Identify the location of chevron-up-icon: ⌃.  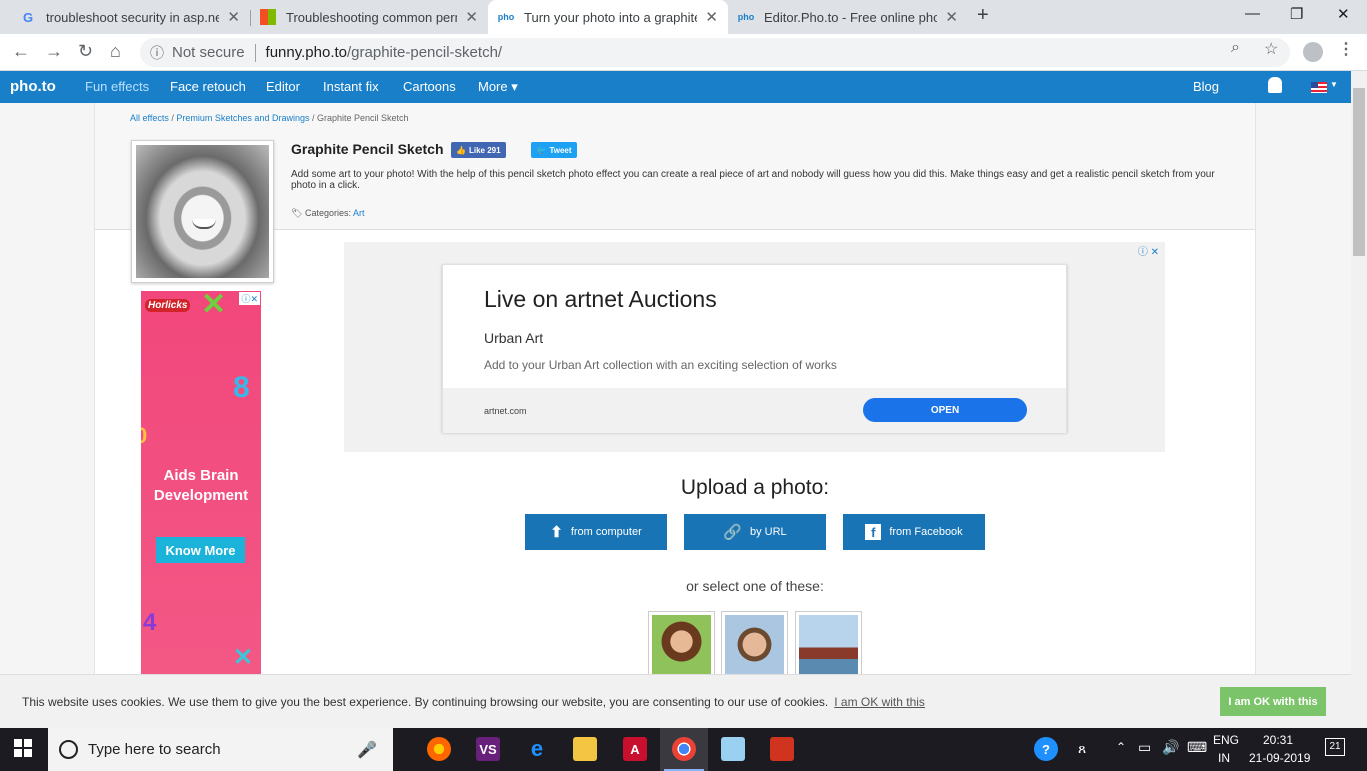
(1121, 747).